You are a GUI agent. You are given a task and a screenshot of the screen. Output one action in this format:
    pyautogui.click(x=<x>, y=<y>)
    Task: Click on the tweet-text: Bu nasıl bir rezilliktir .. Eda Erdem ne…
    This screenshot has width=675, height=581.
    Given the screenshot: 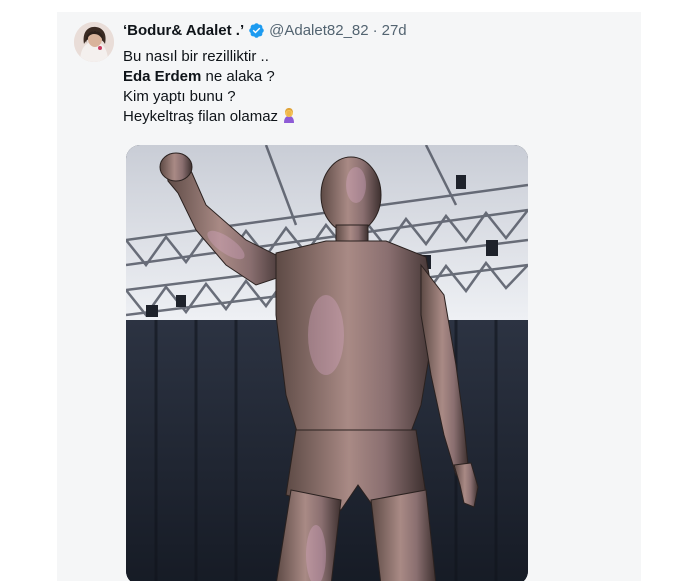 What is the action you would take?
    pyautogui.click(x=210, y=87)
    